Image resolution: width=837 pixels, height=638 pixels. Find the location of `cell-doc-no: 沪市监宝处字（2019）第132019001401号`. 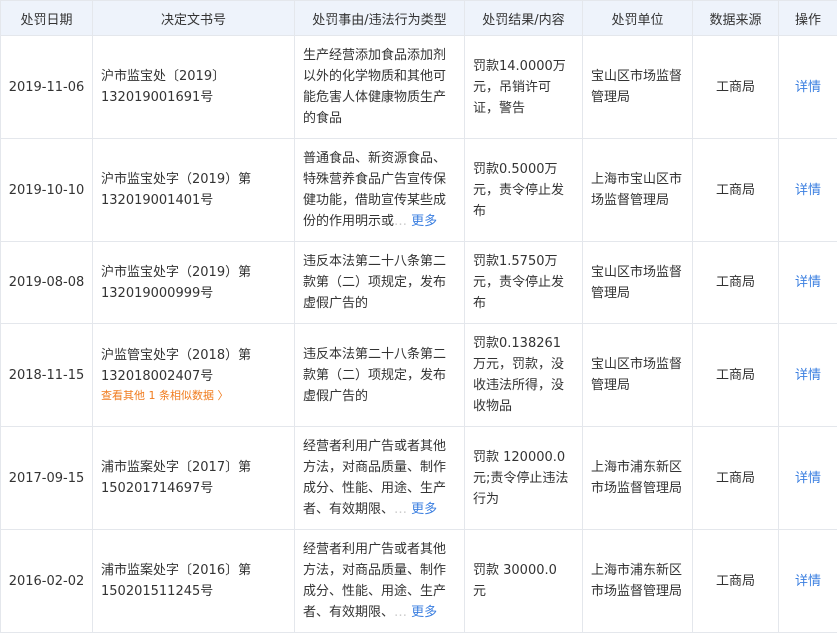

cell-doc-no: 沪市监宝处字（2019）第132019001401号 is located at coordinates (193, 190).